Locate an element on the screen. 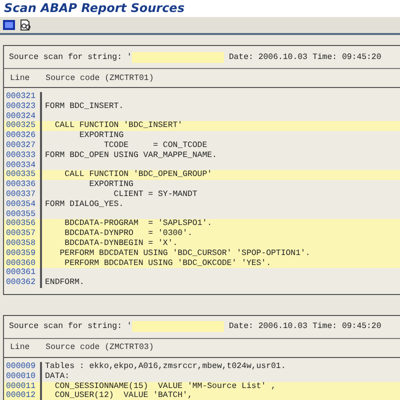  code-line: ENDFORM. is located at coordinates (64, 283).